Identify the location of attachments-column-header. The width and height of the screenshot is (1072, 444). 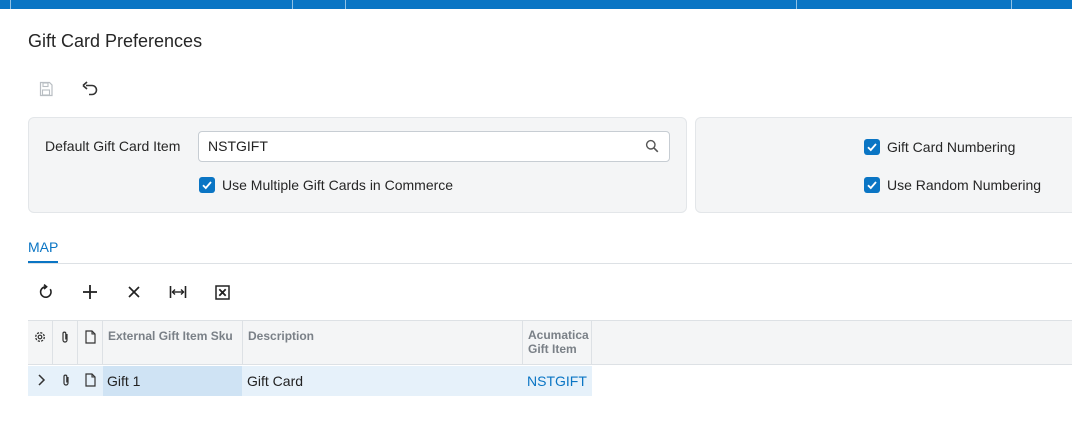
(65, 343).